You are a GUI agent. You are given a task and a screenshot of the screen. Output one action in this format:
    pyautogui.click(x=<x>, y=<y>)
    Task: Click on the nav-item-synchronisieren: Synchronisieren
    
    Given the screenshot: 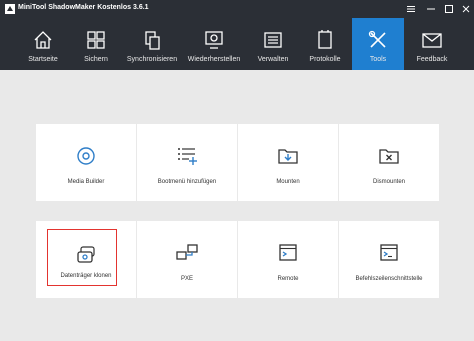 What is the action you would take?
    pyautogui.click(x=152, y=44)
    